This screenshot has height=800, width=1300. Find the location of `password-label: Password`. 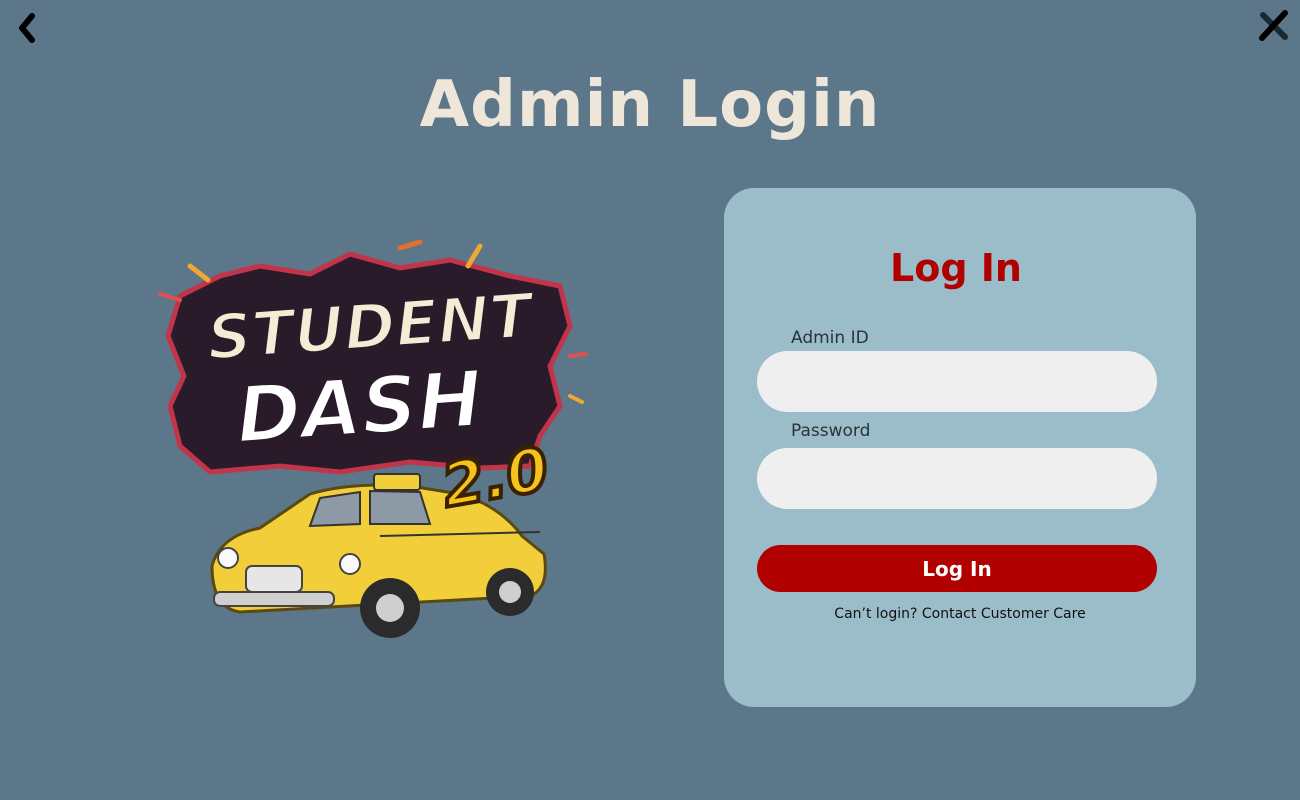

password-label: Password is located at coordinates (831, 431).